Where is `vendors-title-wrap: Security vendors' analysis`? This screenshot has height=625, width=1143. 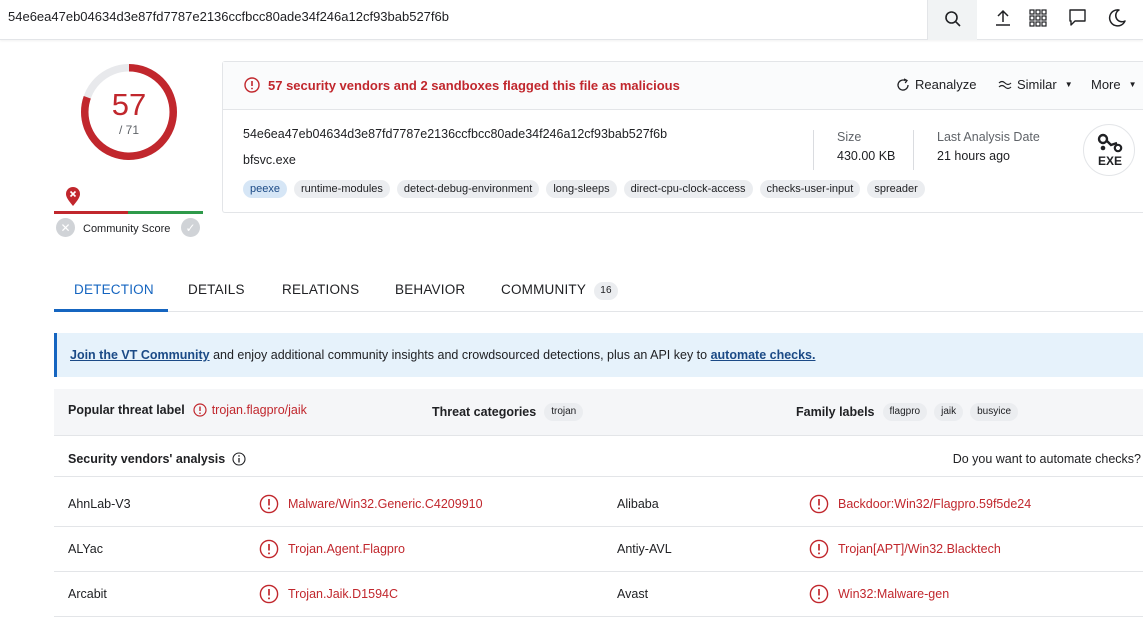 vendors-title-wrap: Security vendors' analysis is located at coordinates (157, 459).